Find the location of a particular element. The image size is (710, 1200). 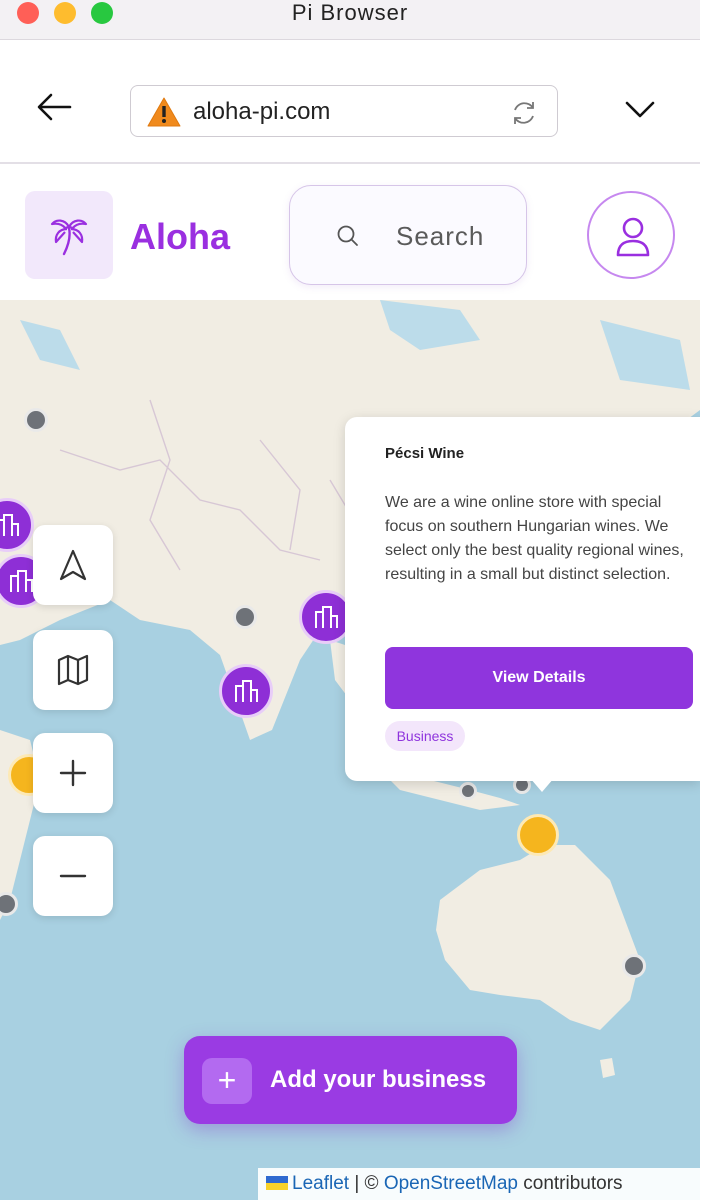

plus-icon is located at coordinates (73, 773).